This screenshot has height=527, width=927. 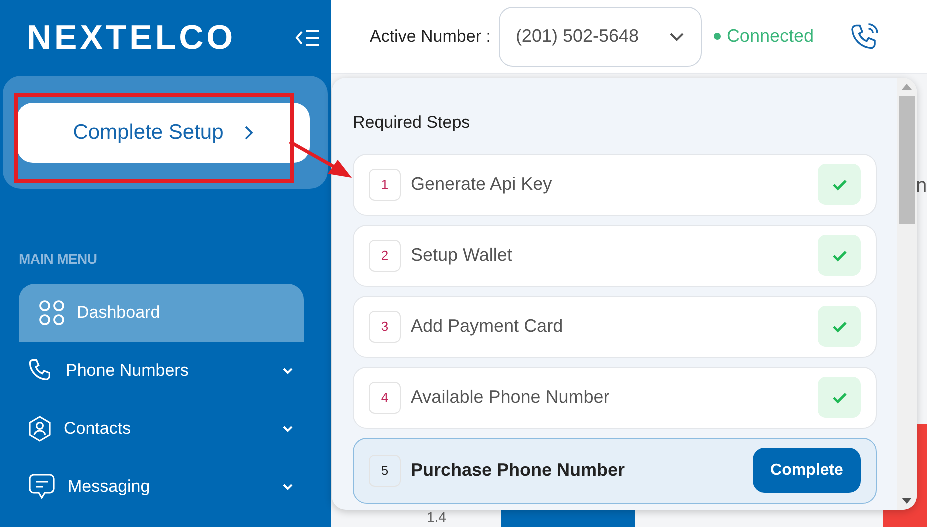 I want to click on heading-text: n, so click(x=921, y=186).